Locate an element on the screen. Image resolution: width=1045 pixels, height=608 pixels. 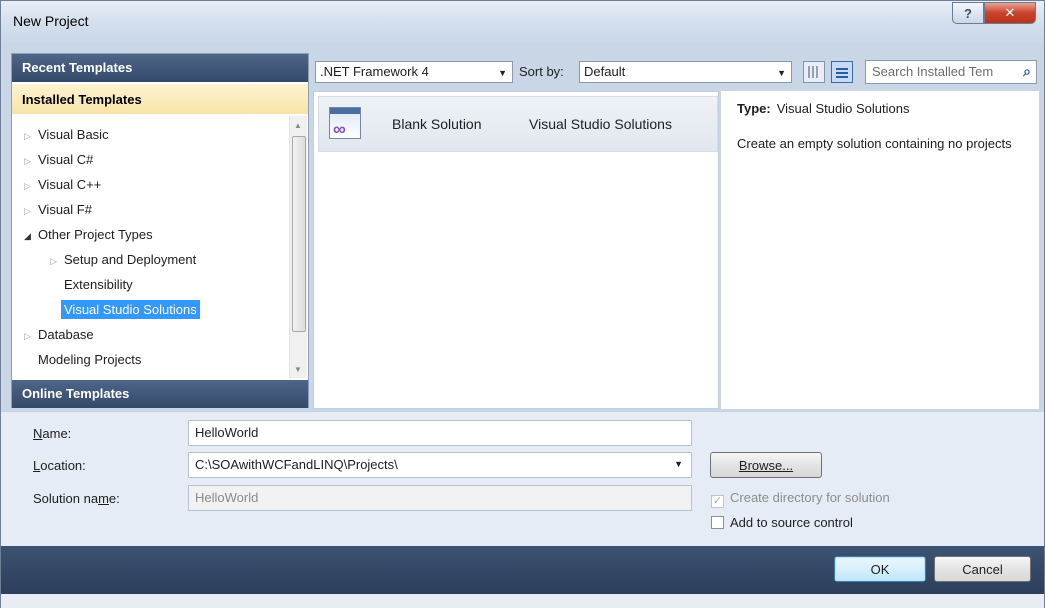
details-view-button is located at coordinates (842, 72).